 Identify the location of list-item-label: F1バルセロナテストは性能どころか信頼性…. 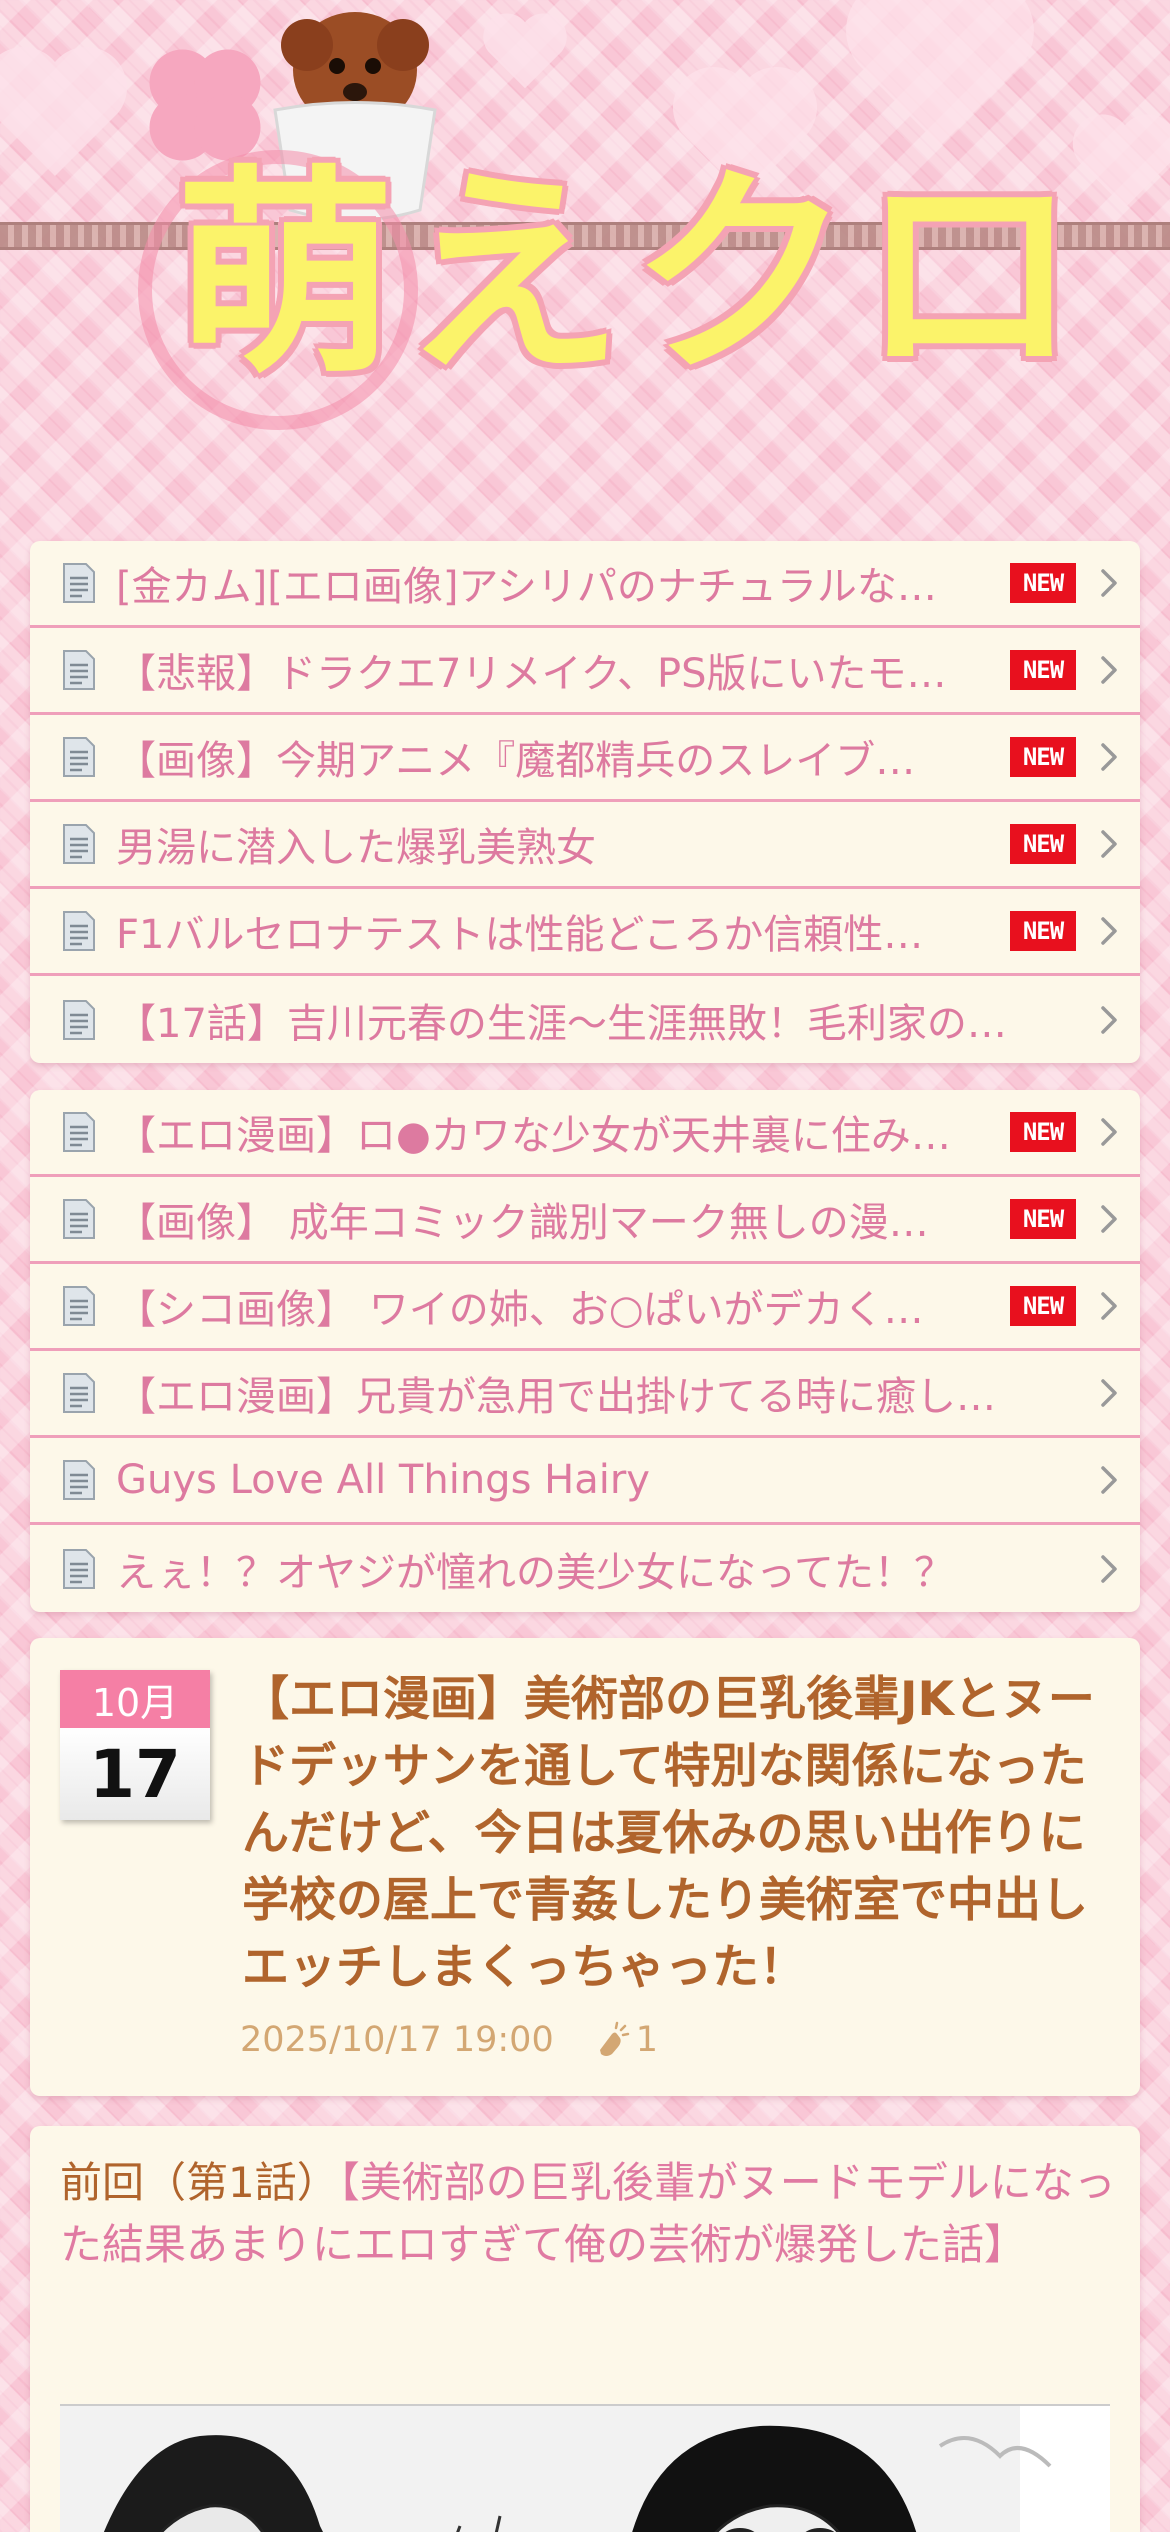
(520, 935).